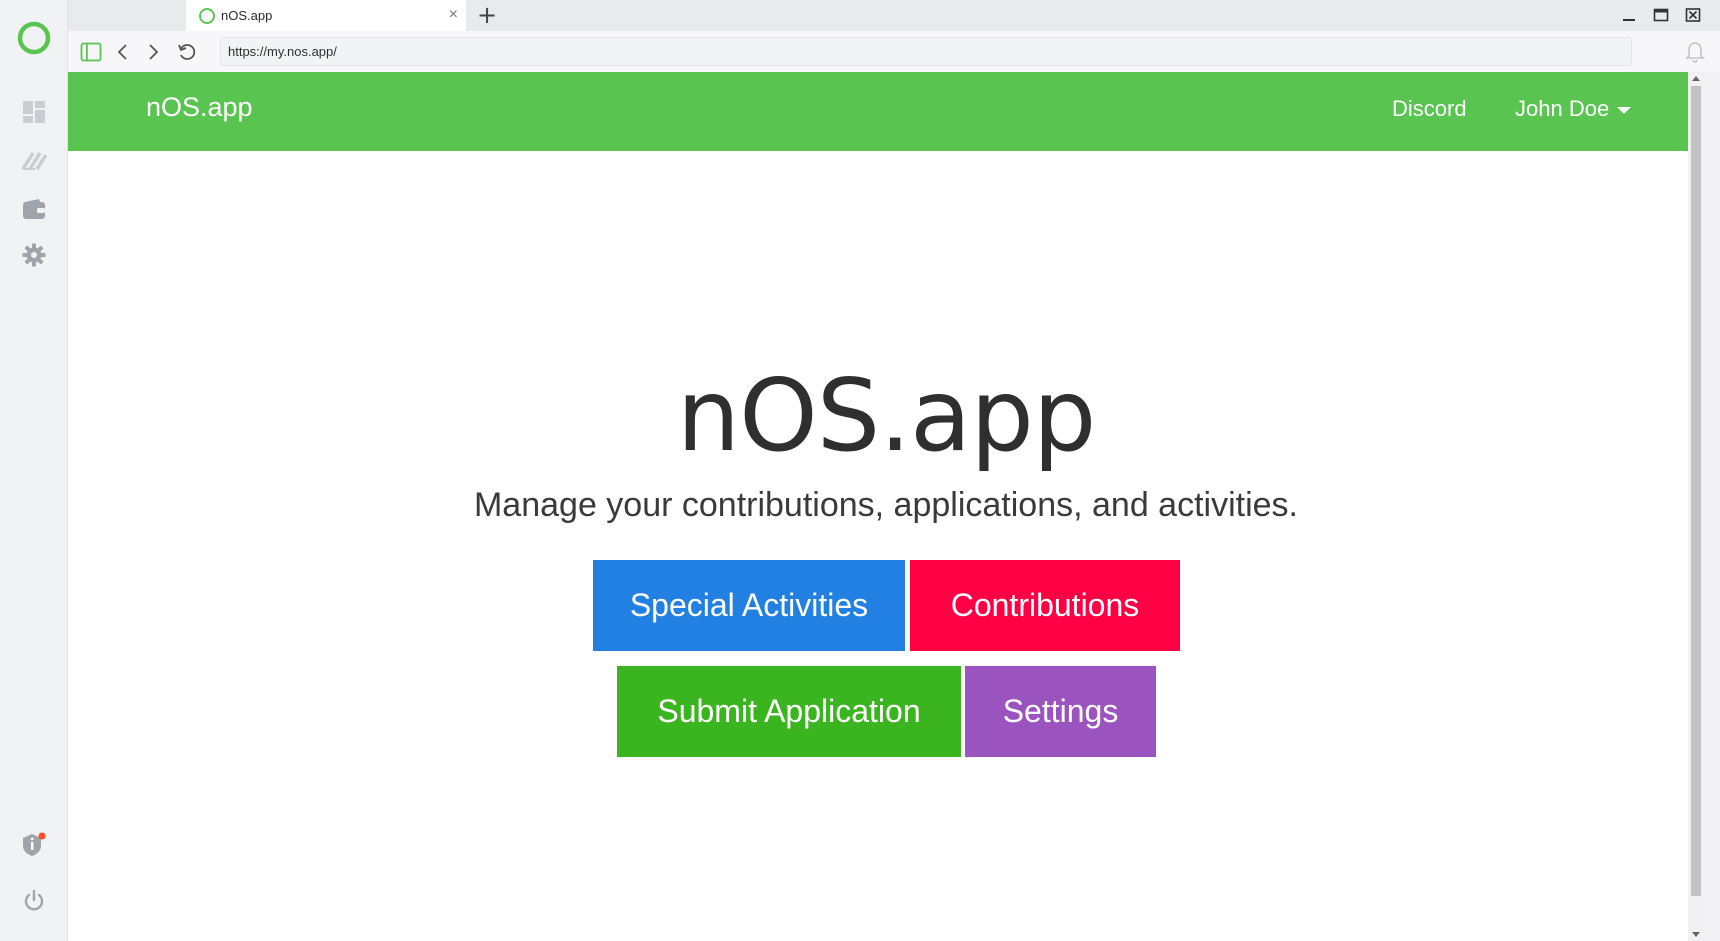 Image resolution: width=1720 pixels, height=941 pixels. I want to click on scroll-up-icon, so click(1696, 78).